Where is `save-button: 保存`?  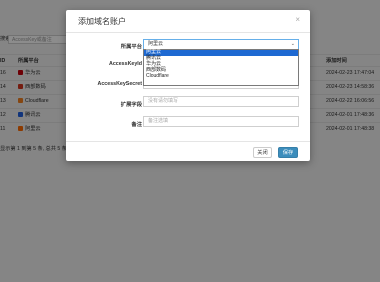 save-button: 保存 is located at coordinates (288, 152).